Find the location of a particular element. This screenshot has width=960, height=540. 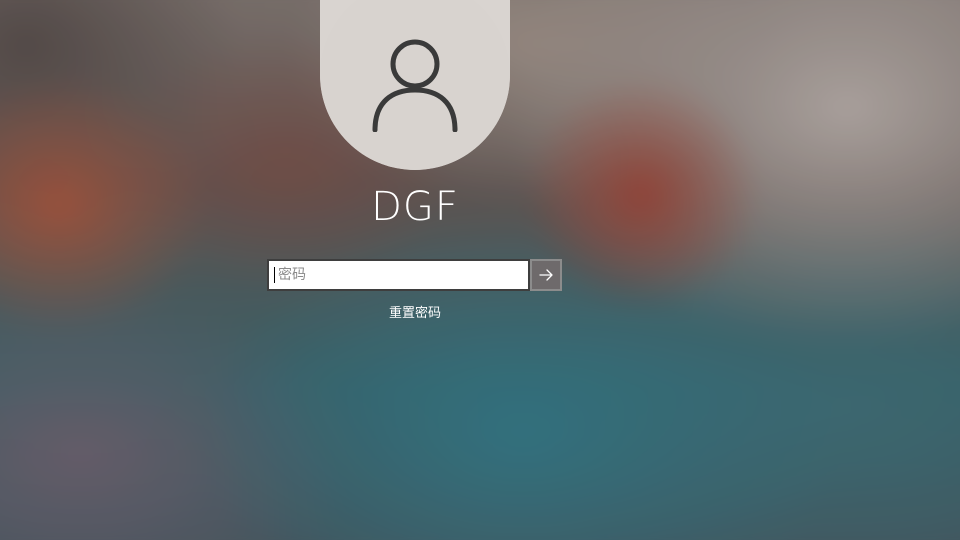

submit-button is located at coordinates (546, 275).